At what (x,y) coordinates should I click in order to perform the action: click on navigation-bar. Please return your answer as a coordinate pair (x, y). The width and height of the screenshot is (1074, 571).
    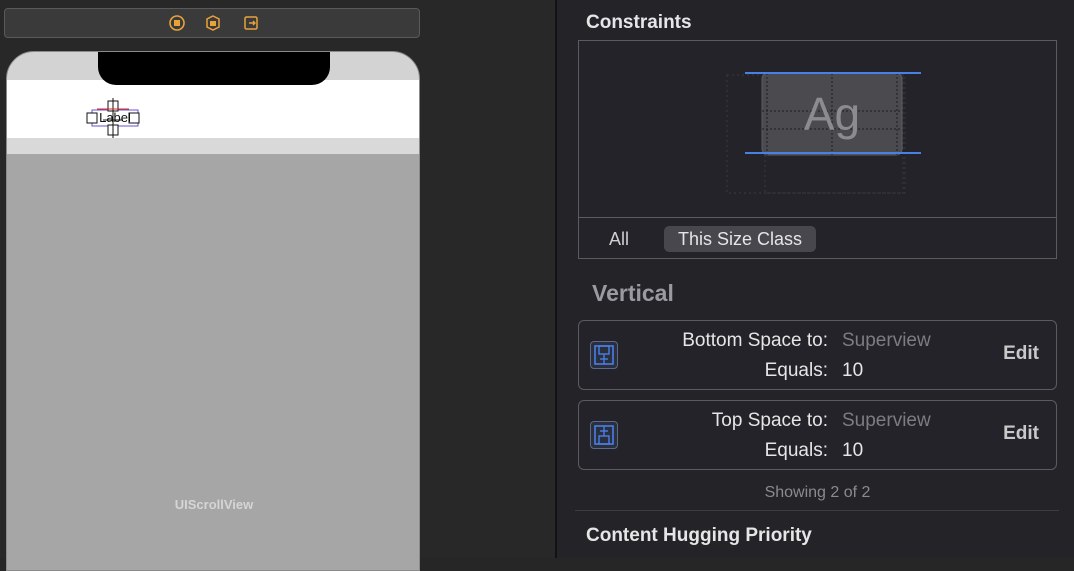
    Looking at the image, I should click on (213, 109).